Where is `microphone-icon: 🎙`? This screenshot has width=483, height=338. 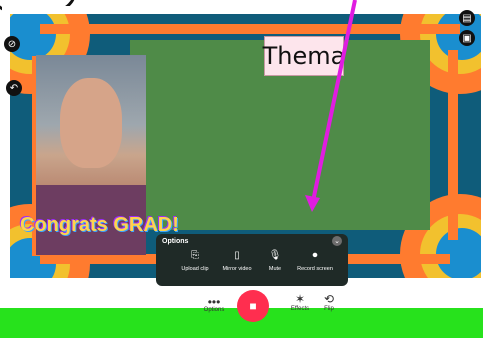 microphone-icon: 🎙 is located at coordinates (275, 255).